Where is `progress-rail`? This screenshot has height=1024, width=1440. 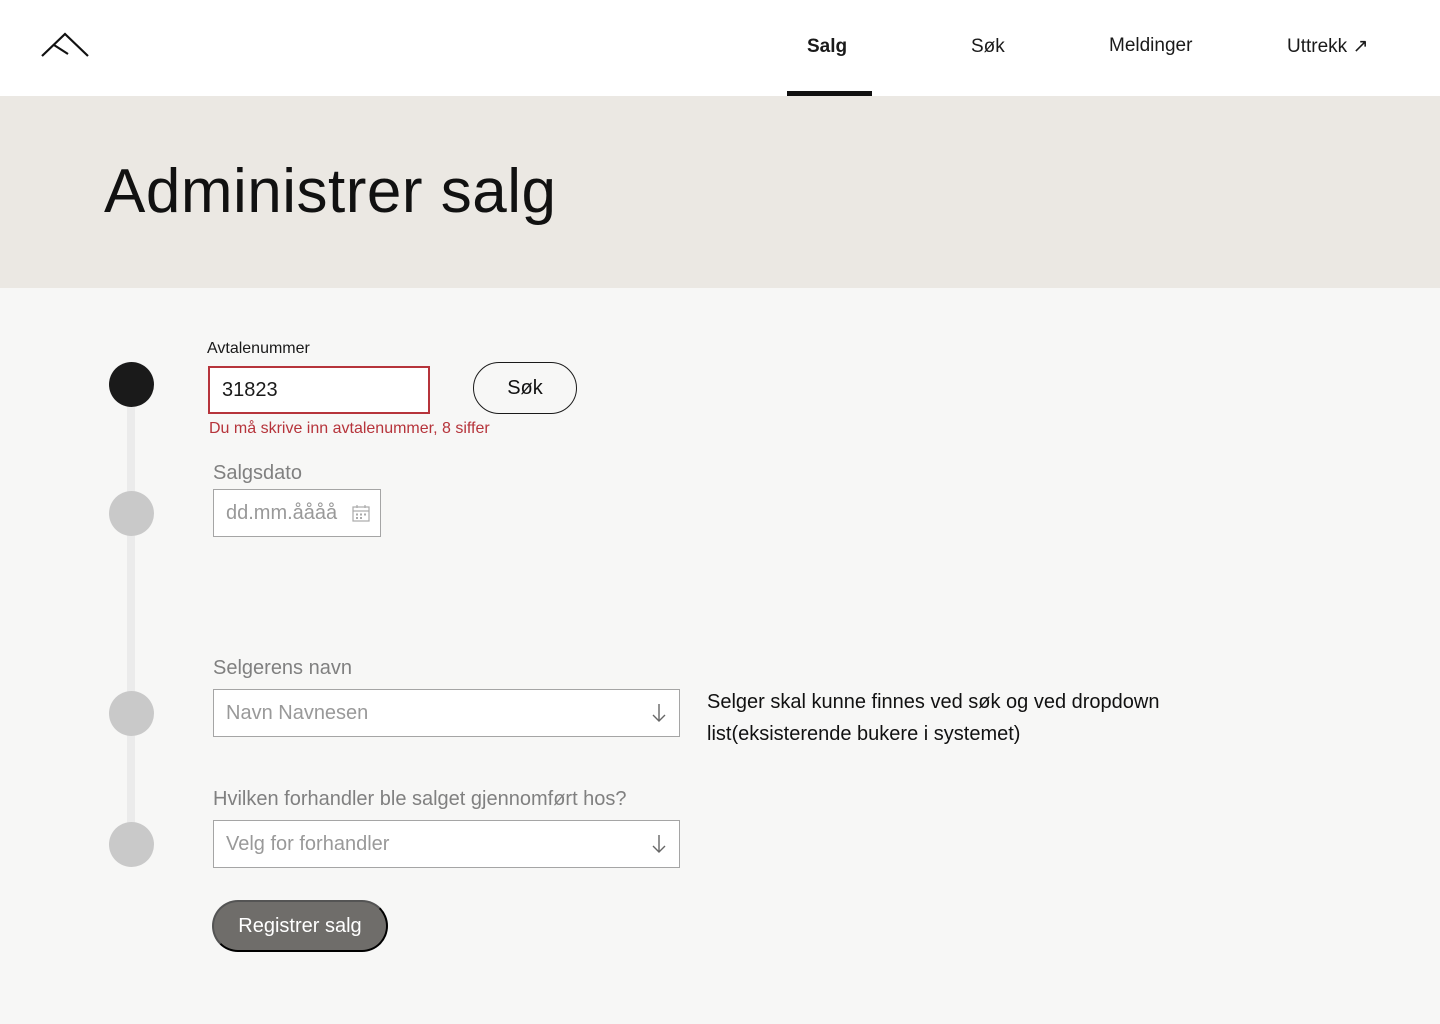 progress-rail is located at coordinates (131, 620).